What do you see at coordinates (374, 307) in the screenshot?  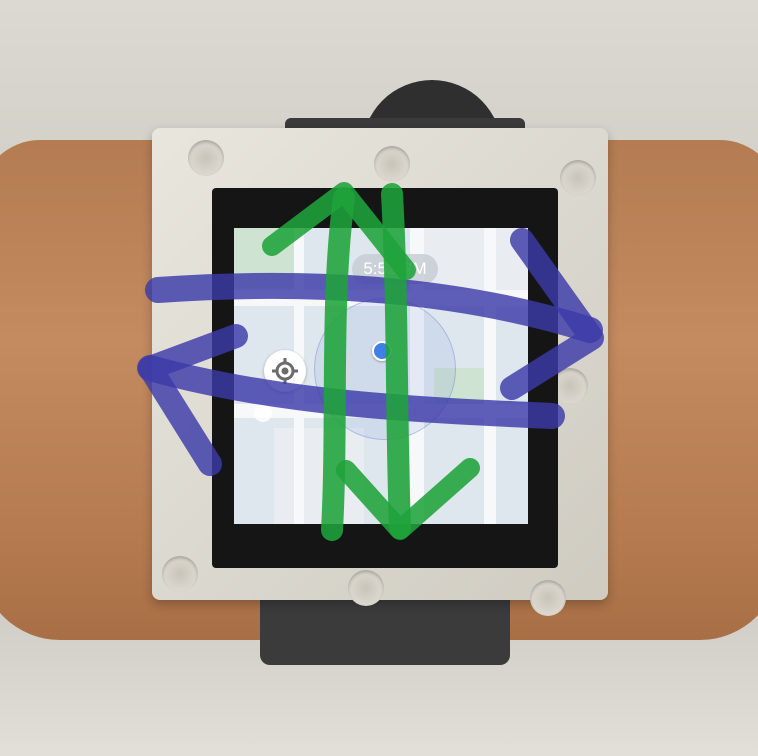 I see `right-arrow-shaft` at bounding box center [374, 307].